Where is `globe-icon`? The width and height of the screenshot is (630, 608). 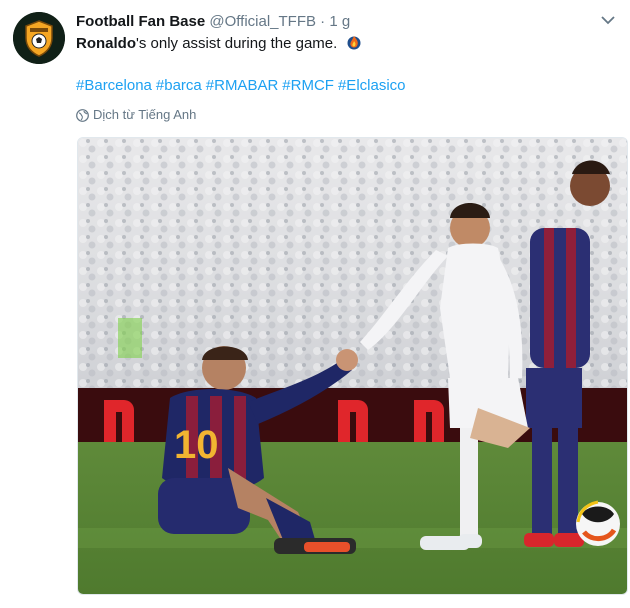 globe-icon is located at coordinates (82, 118).